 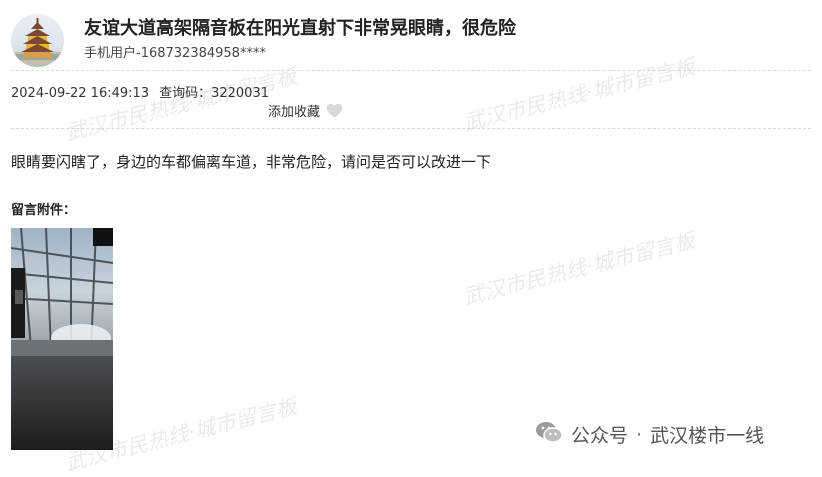 I want to click on channel-branding: 公众号 · 武汉楼市一线, so click(x=649, y=434).